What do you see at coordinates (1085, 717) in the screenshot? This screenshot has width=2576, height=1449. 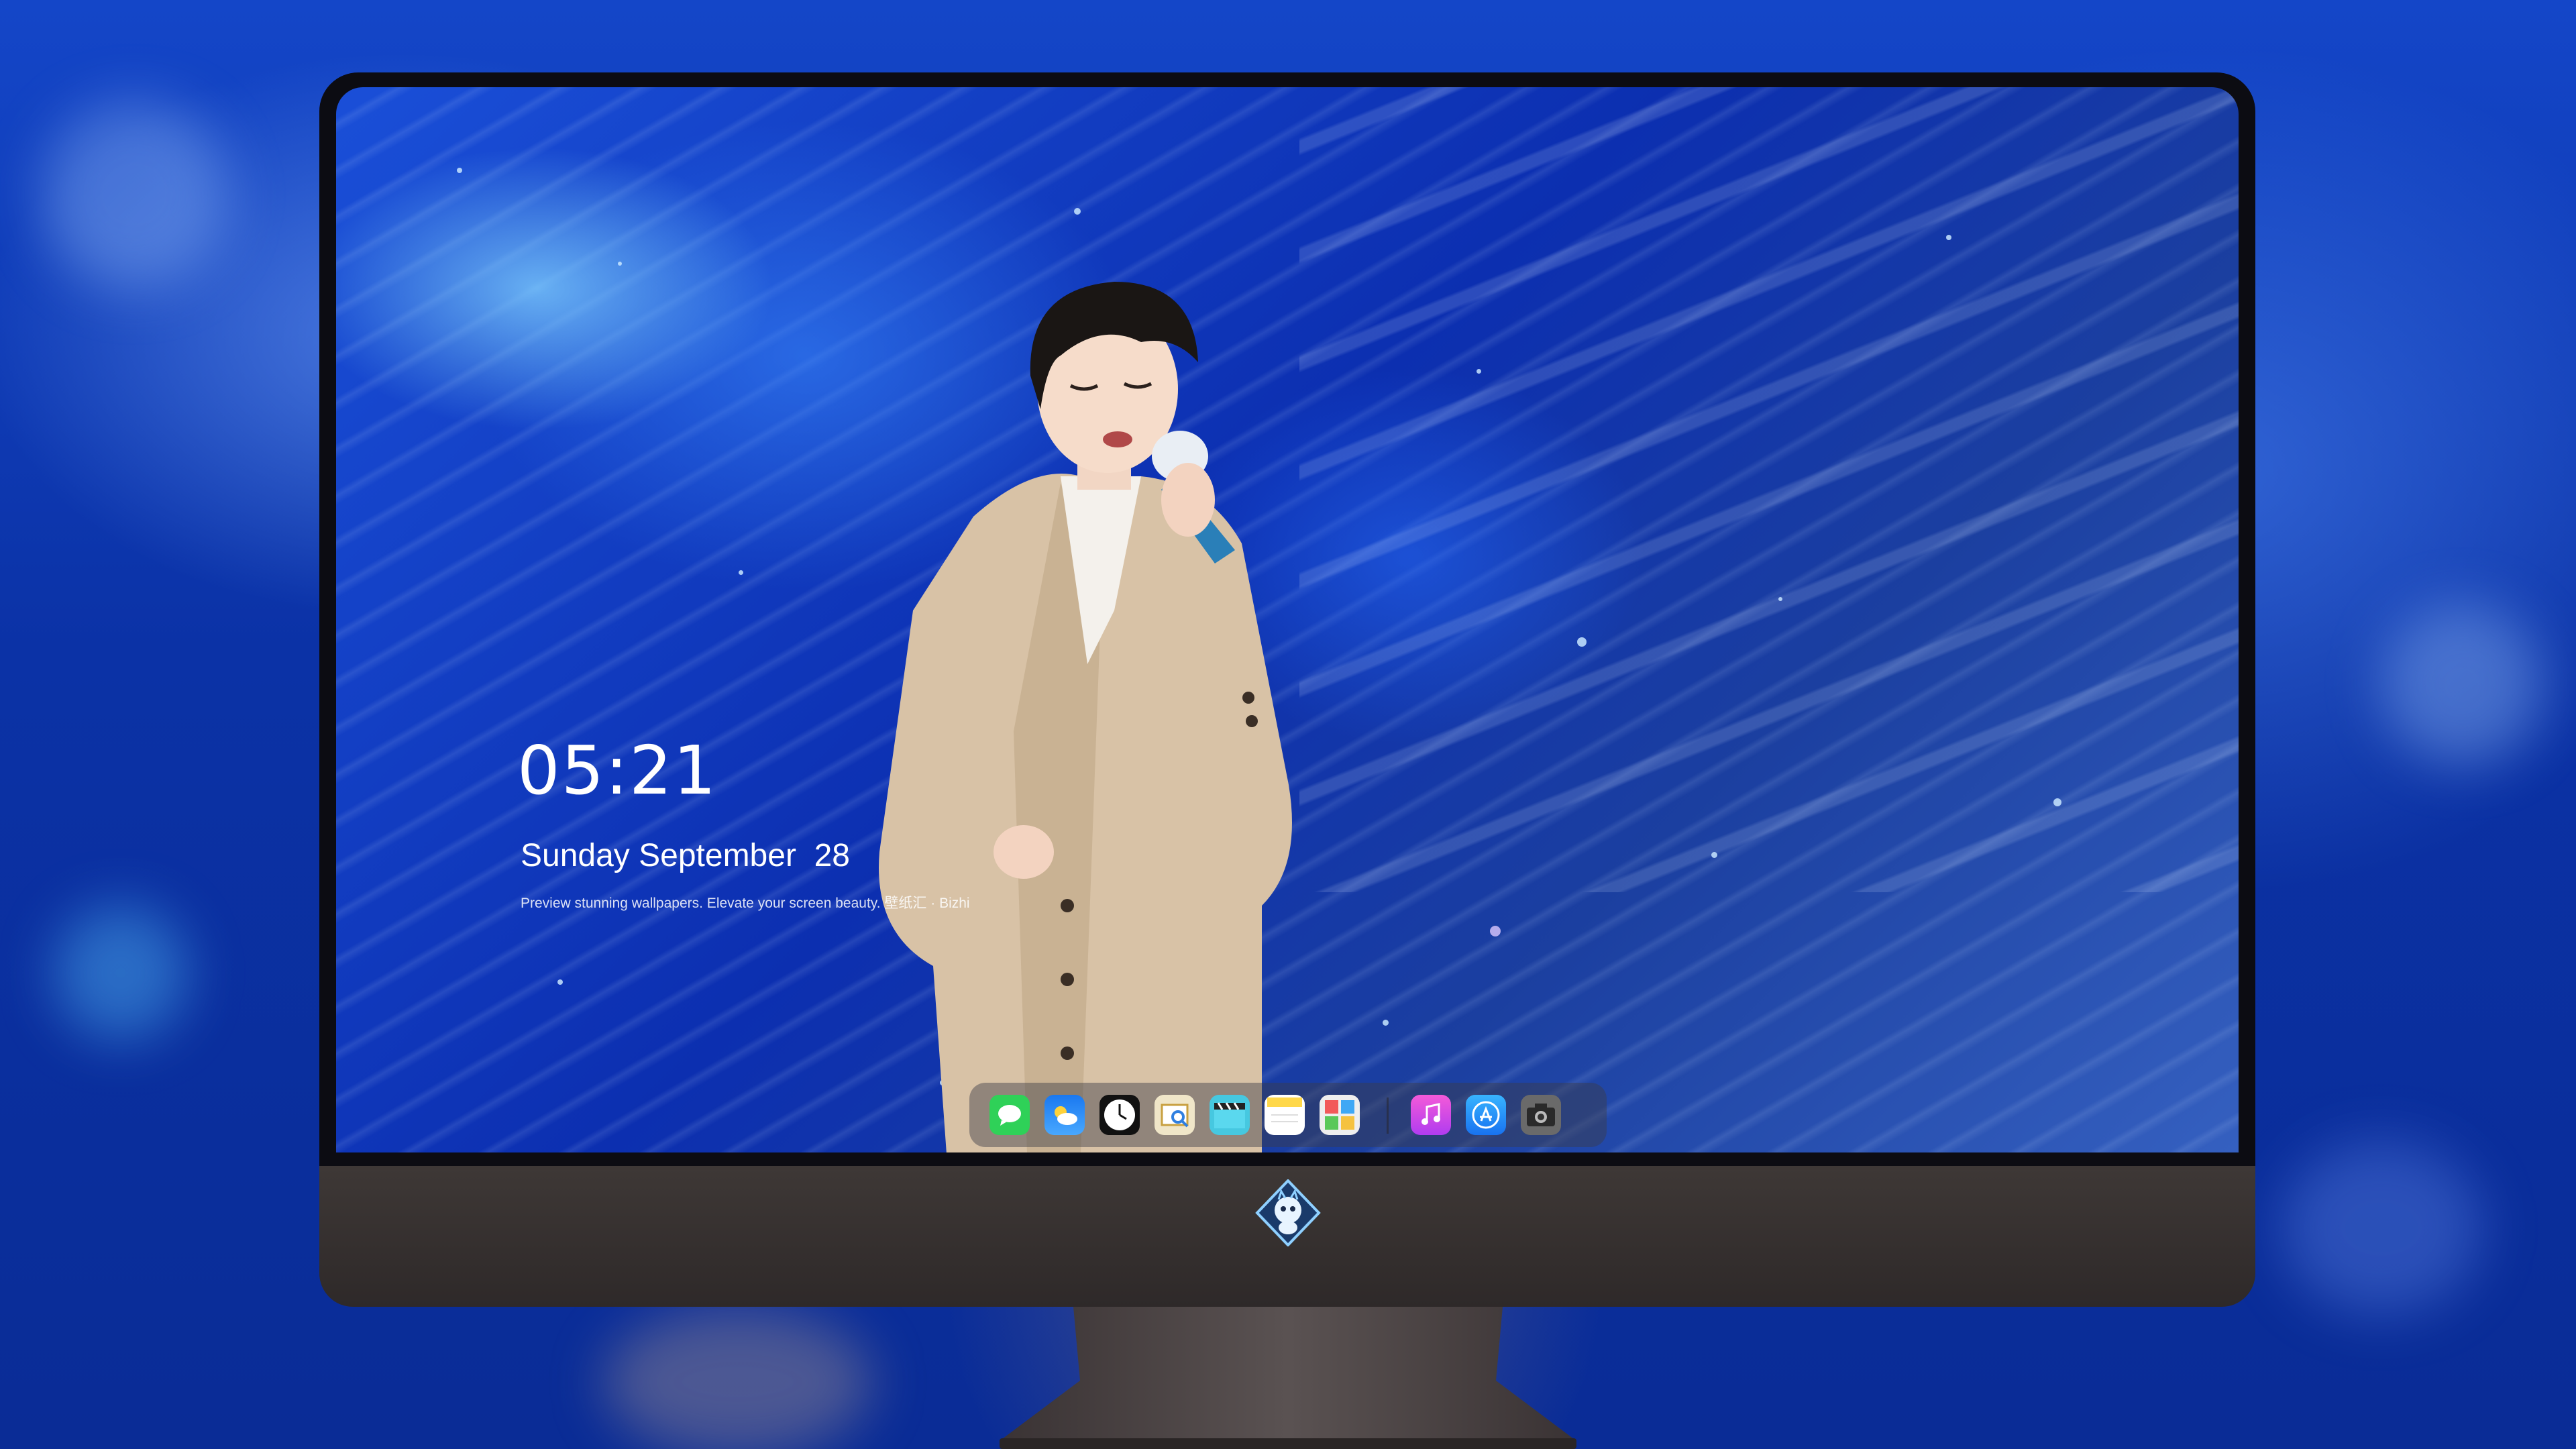 I see `singer-photo` at bounding box center [1085, 717].